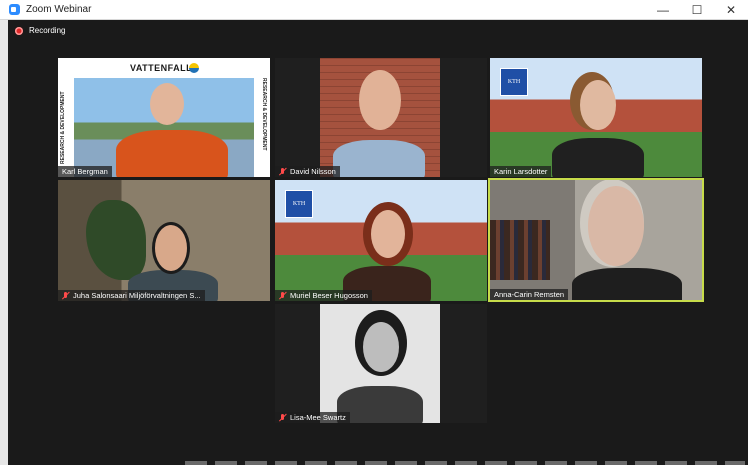 This screenshot has width=748, height=465. Describe the element at coordinates (19, 30) in the screenshot. I see `recording-icon` at that location.